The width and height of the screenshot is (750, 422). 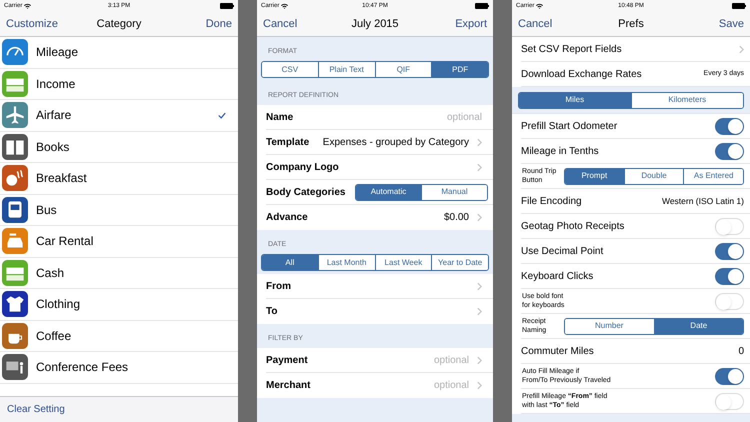 I want to click on disclosure-row: To, so click(x=379, y=311).